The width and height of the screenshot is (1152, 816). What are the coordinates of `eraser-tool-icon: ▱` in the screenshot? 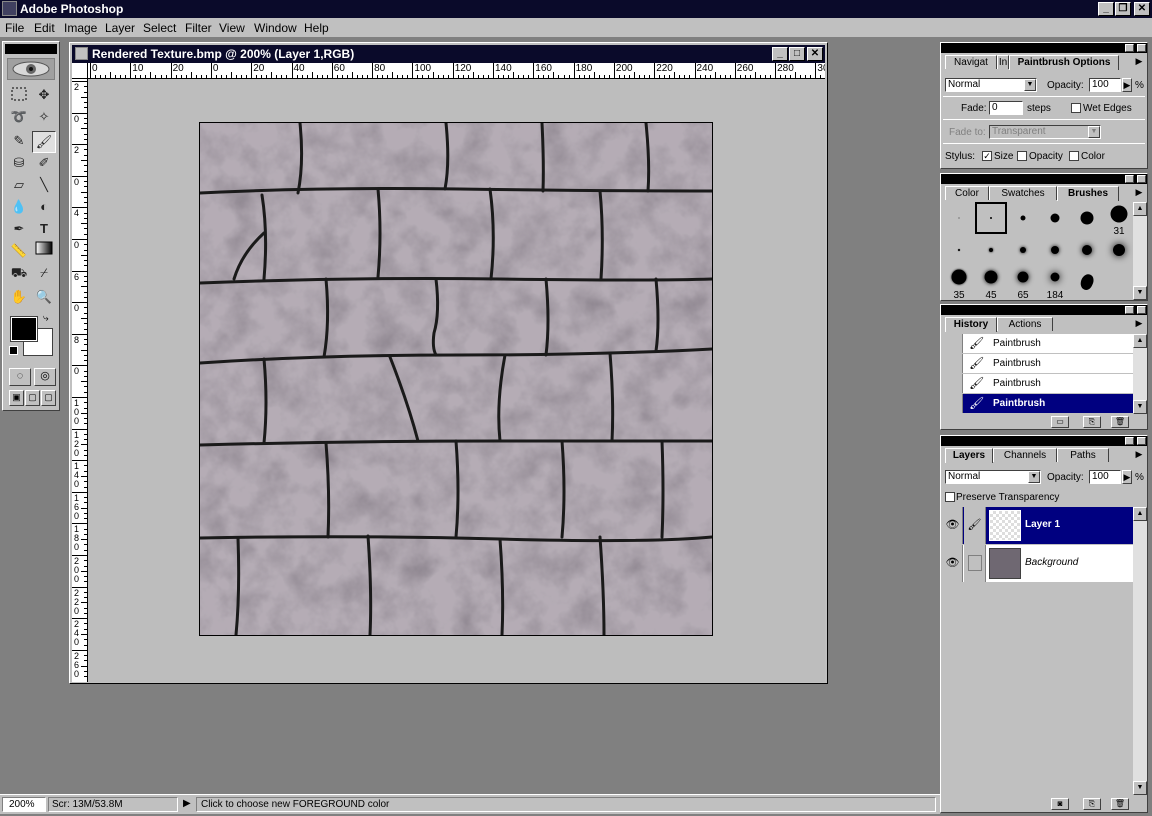 It's located at (19, 186).